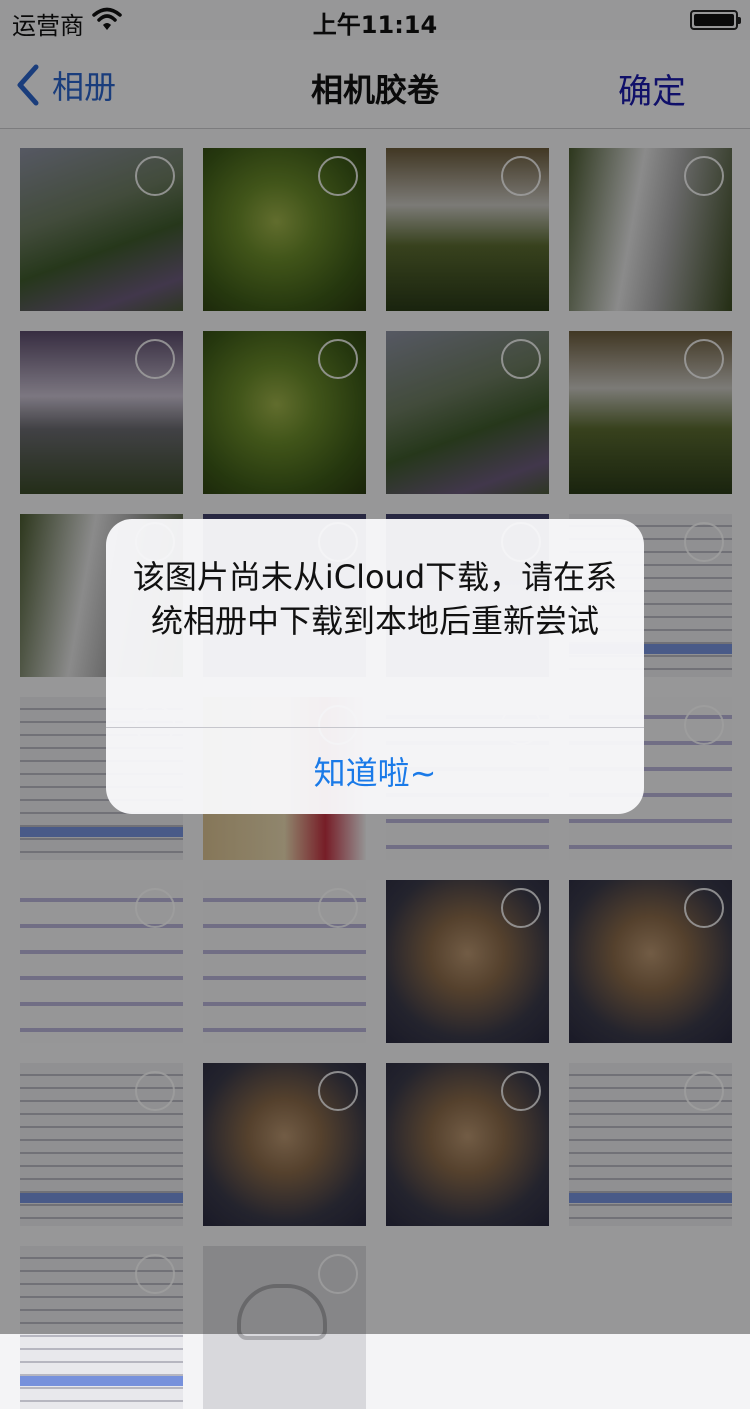  I want to click on alert-ok-button: 知道啦~, so click(375, 771).